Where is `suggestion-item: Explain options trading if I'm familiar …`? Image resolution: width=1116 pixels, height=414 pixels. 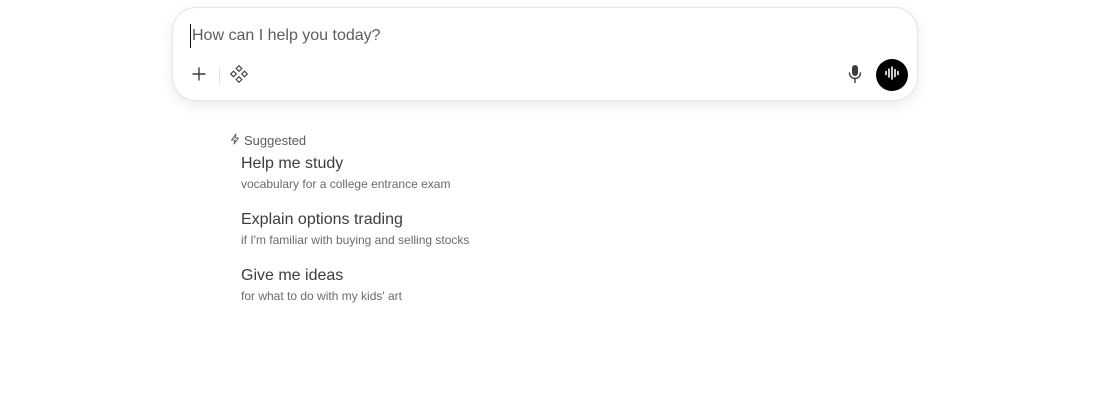
suggestion-item: Explain options trading if I'm familiar … is located at coordinates (355, 237).